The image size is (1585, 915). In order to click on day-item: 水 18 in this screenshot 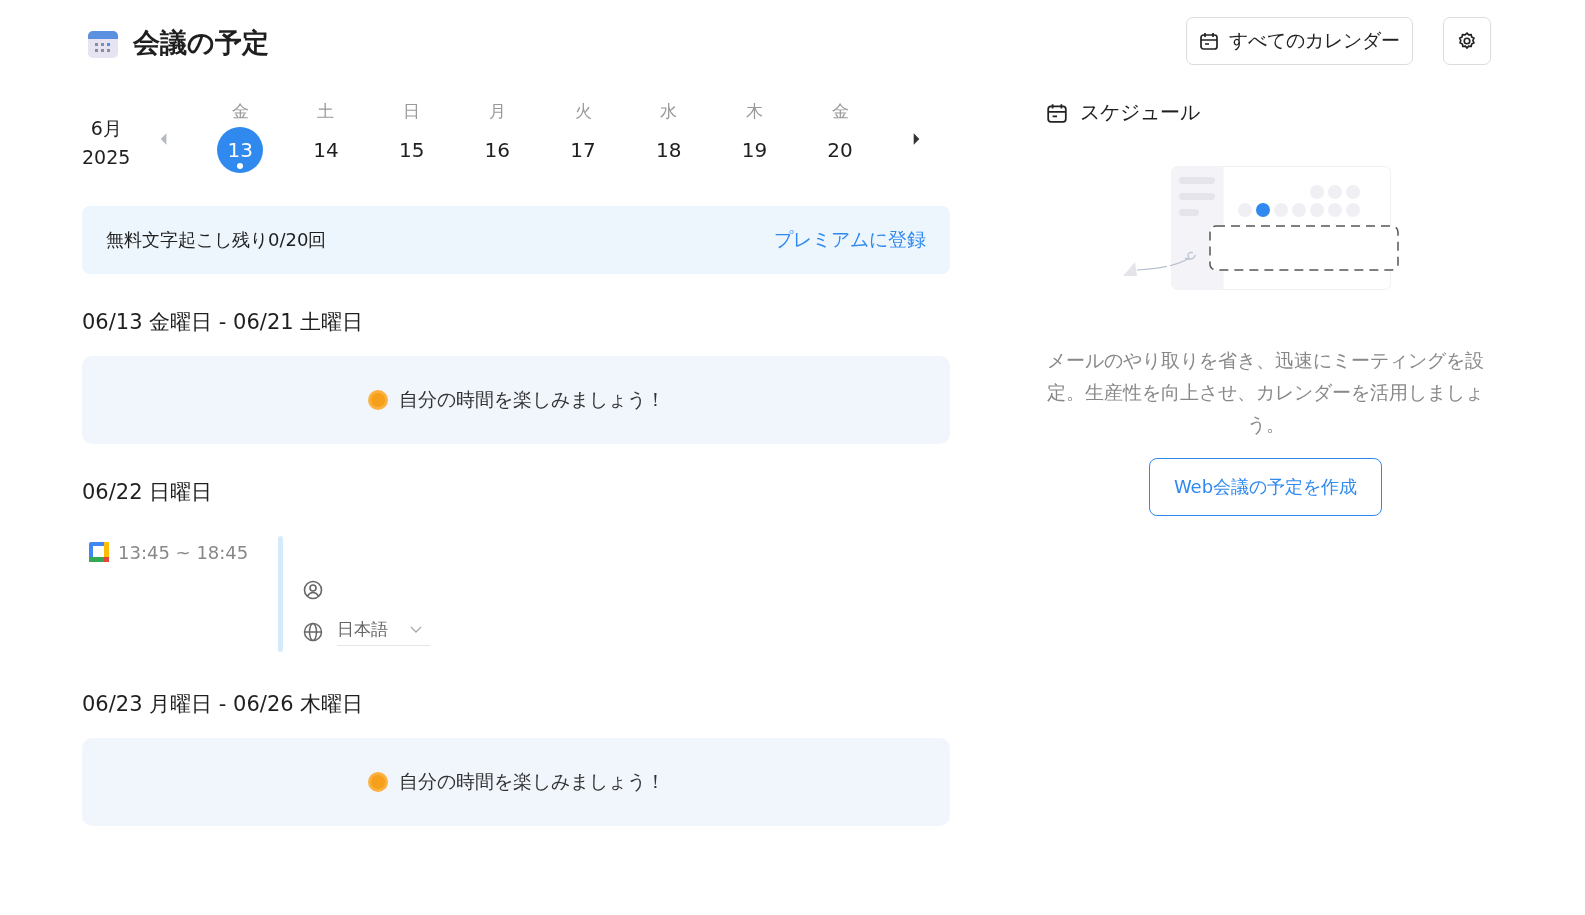, I will do `click(668, 136)`.